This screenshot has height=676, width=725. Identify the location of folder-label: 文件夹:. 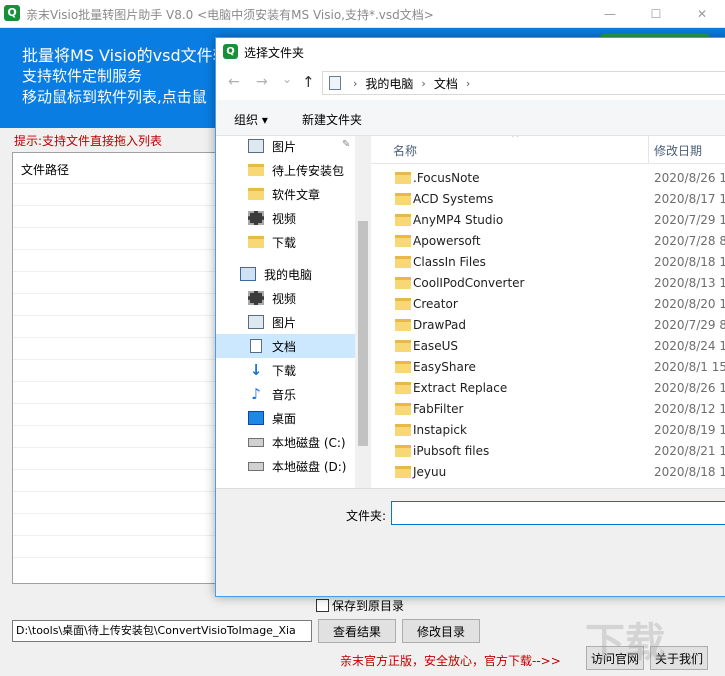
(366, 516).